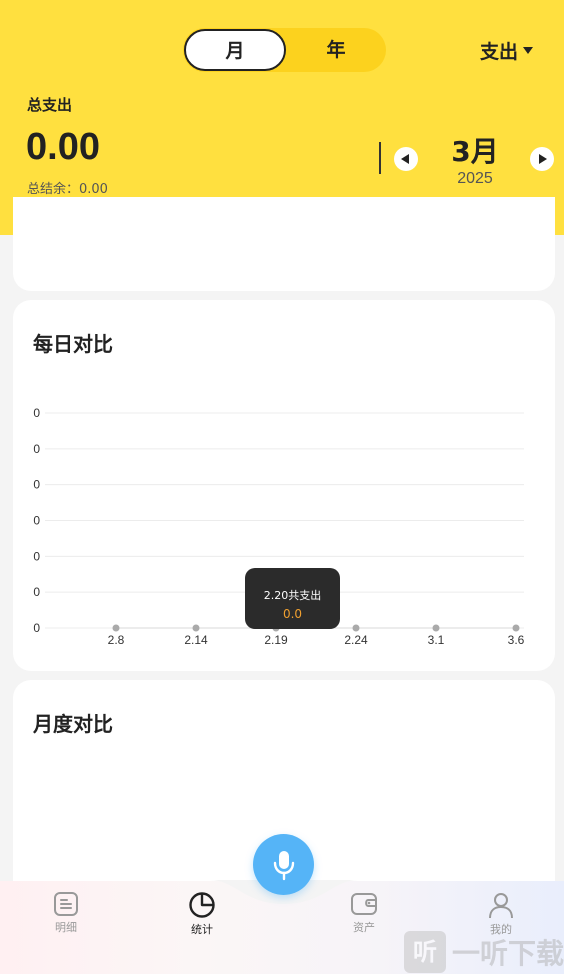  I want to click on arrow-right-icon, so click(543, 159).